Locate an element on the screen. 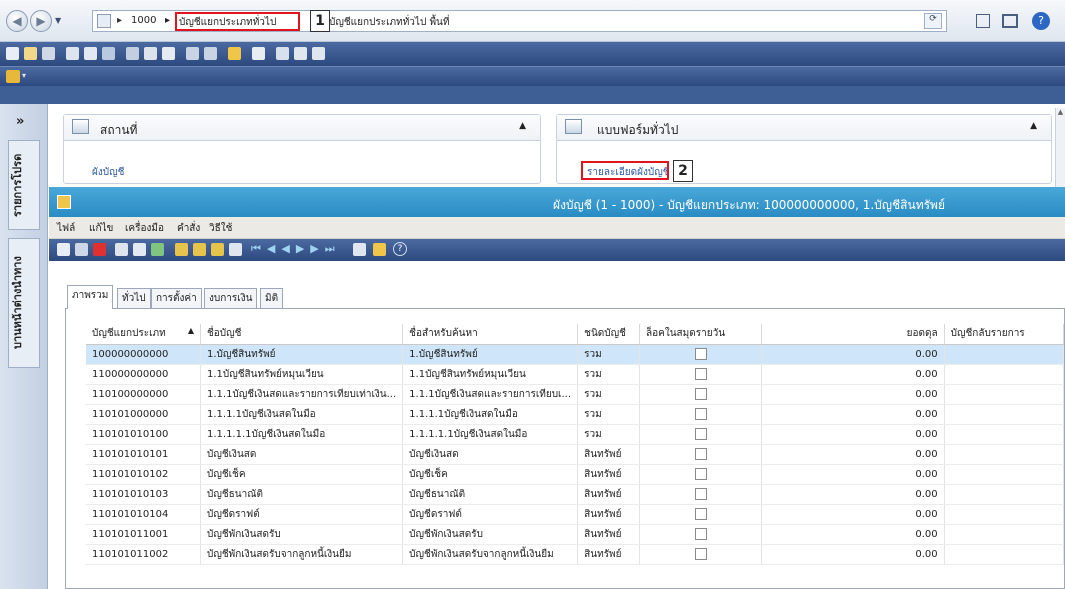 The image size is (1065, 589). help-icon: ? is located at coordinates (1041, 21).